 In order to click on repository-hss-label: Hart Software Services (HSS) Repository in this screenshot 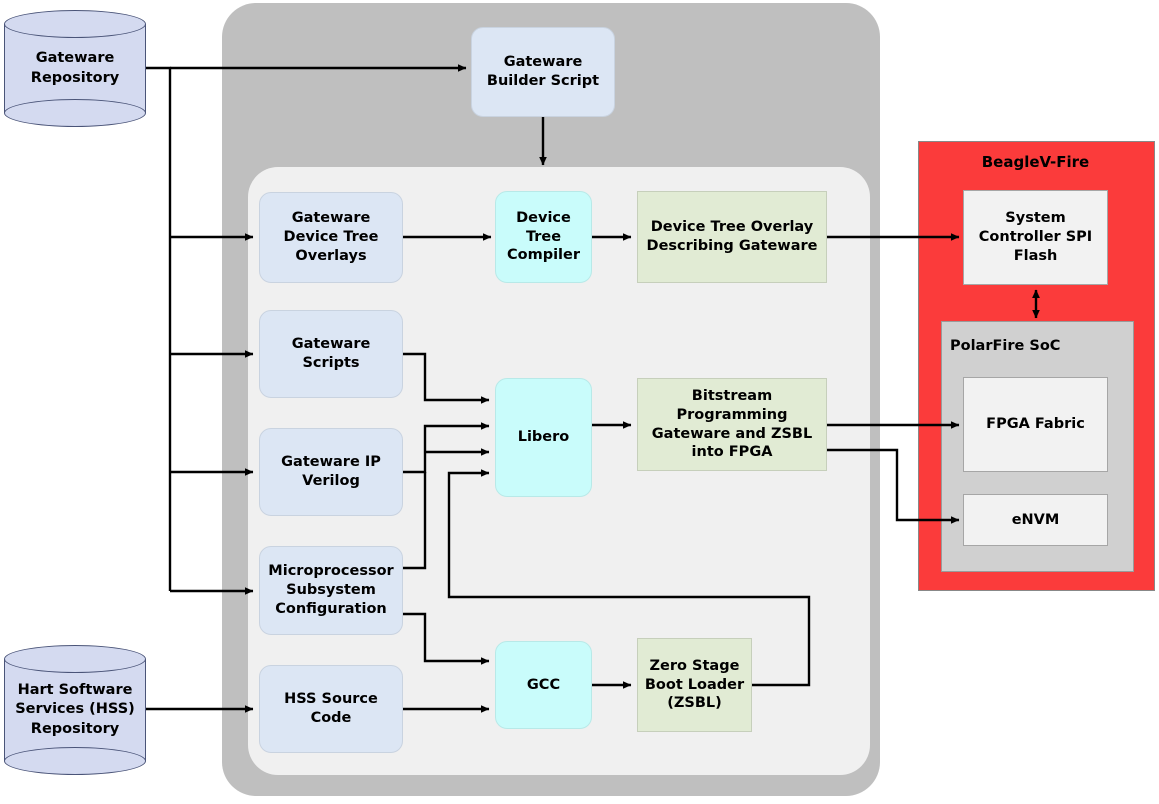, I will do `click(75, 709)`.